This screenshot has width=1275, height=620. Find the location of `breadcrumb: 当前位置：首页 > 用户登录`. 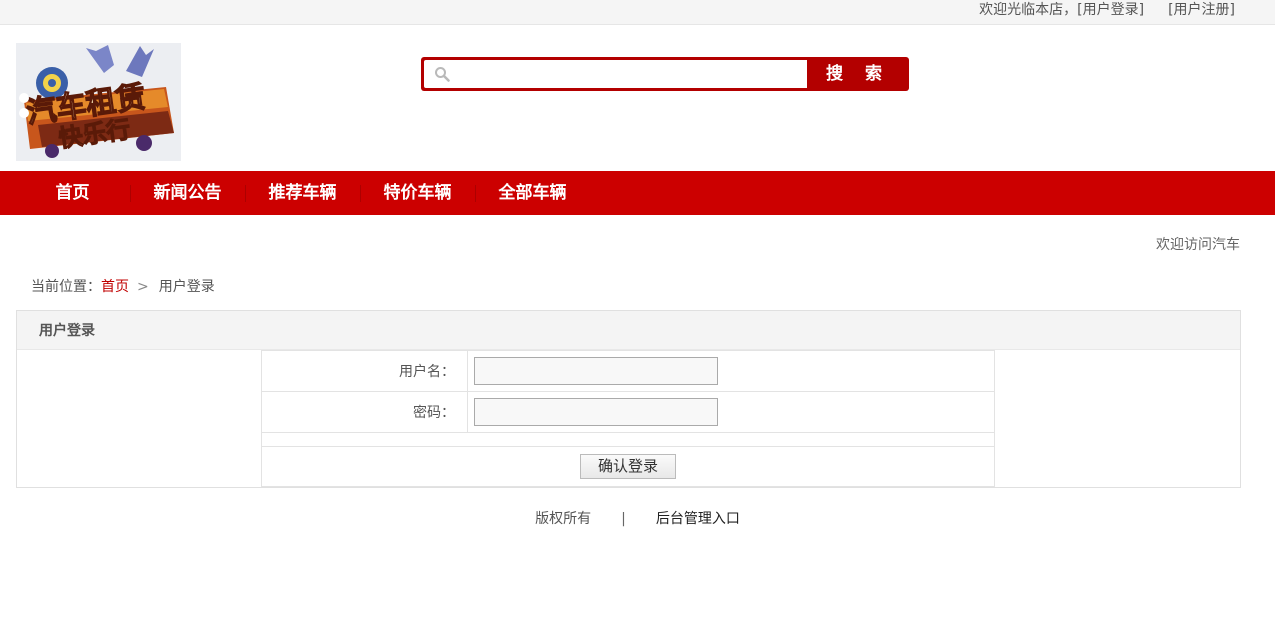

breadcrumb: 当前位置：首页 > 用户登录 is located at coordinates (123, 286).